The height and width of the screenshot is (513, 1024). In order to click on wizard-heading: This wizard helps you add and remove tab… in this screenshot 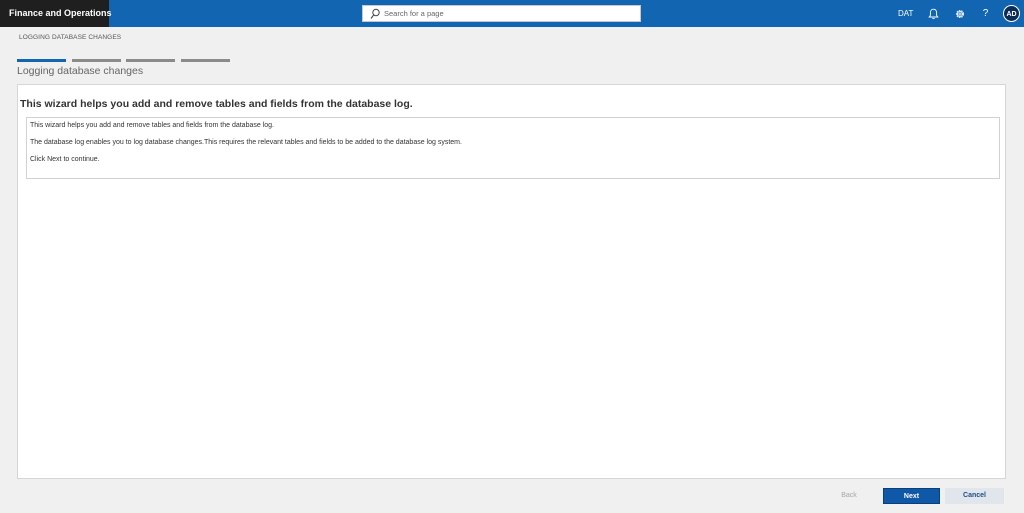, I will do `click(216, 104)`.